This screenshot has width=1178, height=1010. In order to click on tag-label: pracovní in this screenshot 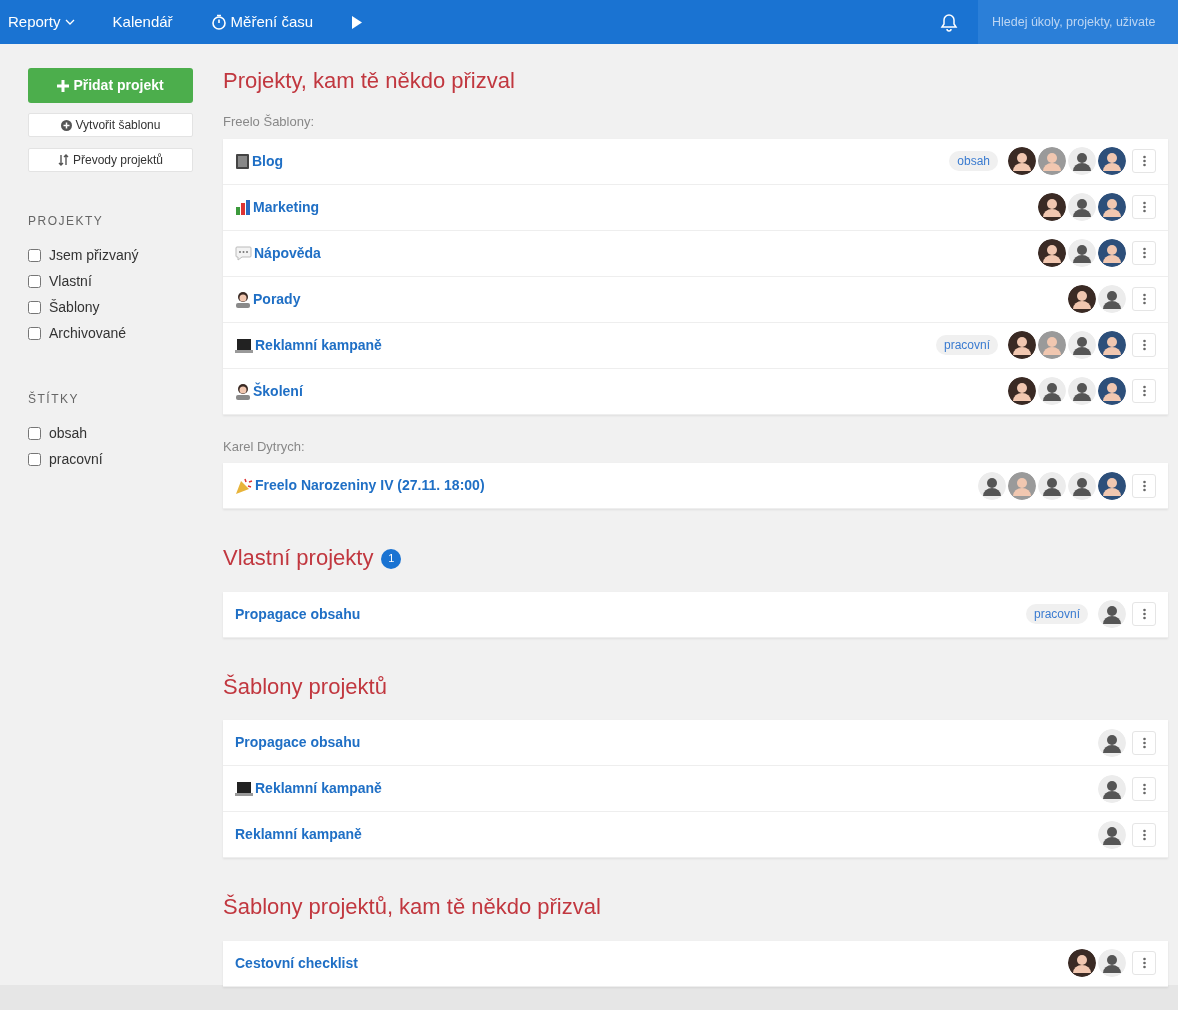, I will do `click(1056, 614)`.